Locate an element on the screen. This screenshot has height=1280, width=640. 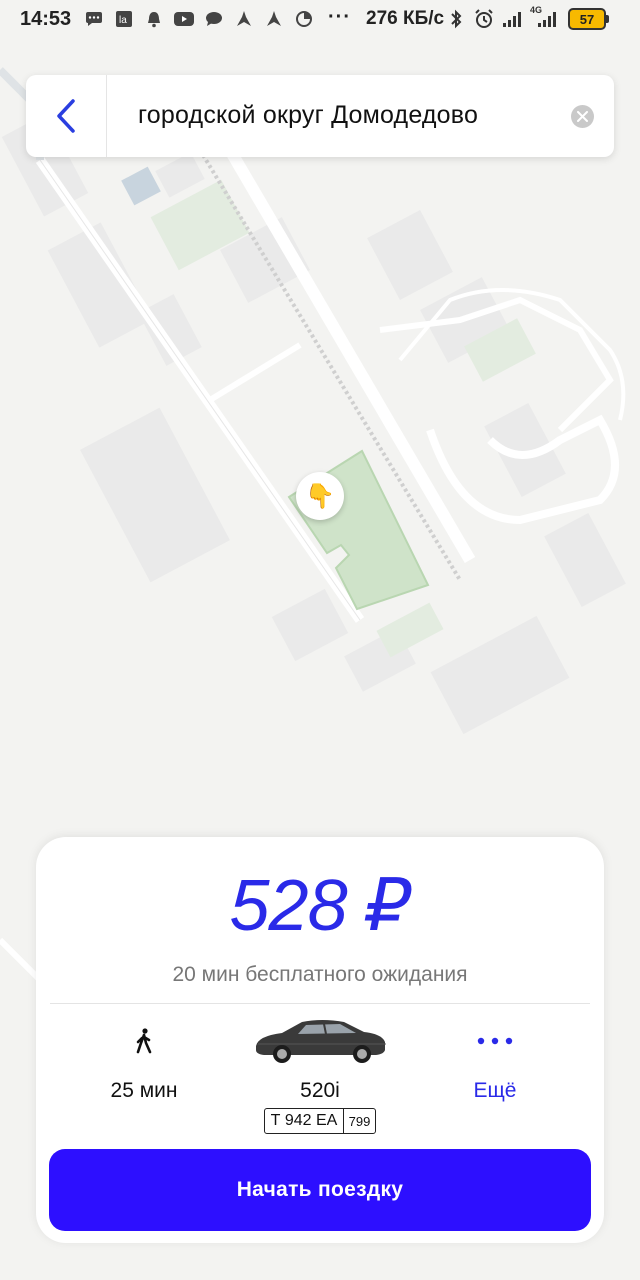
system-icons: 4G 57 is located at coordinates (527, 17).